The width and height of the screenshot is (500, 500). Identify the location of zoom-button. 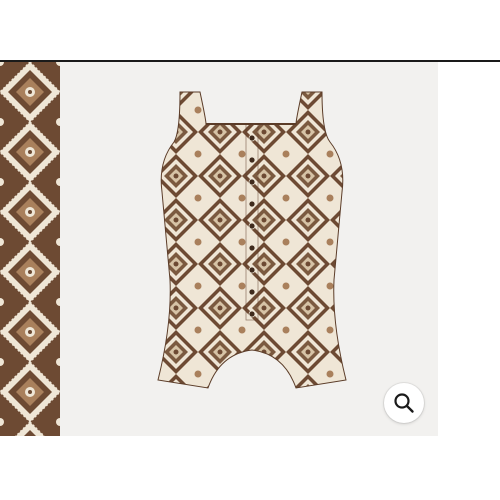
(404, 403).